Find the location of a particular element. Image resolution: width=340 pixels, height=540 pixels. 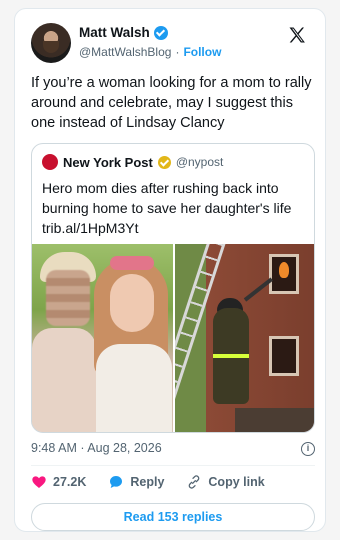

photo-firefighter-at-house is located at coordinates (244, 338).